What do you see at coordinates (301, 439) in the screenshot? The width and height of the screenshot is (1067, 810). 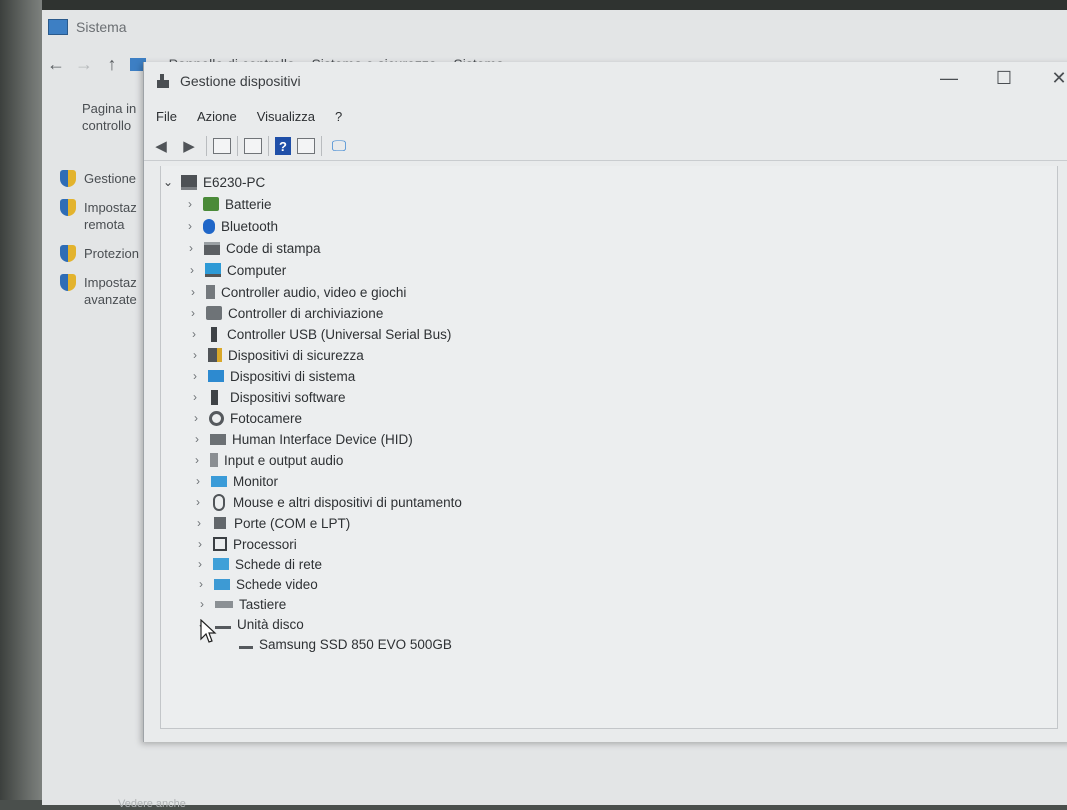 I see `tree-node-hid: › Human Interface Device (HID)` at bounding box center [301, 439].